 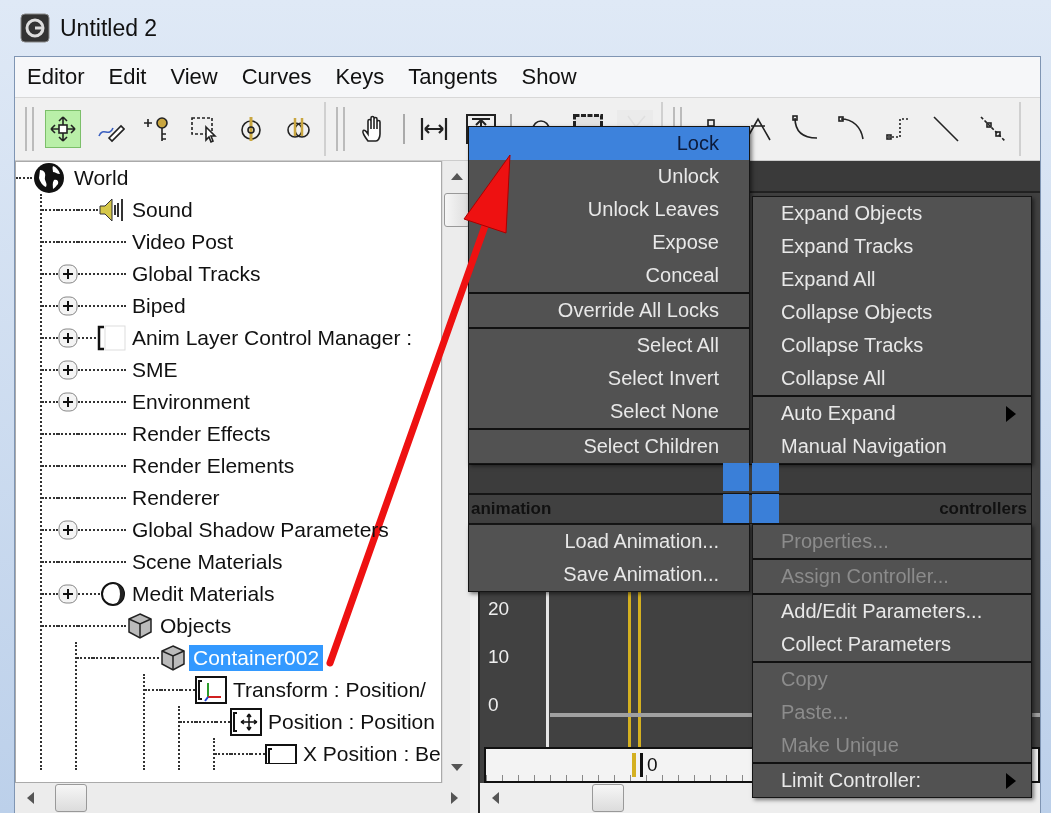 What do you see at coordinates (183, 242) in the screenshot?
I see `tree-item: Video Post` at bounding box center [183, 242].